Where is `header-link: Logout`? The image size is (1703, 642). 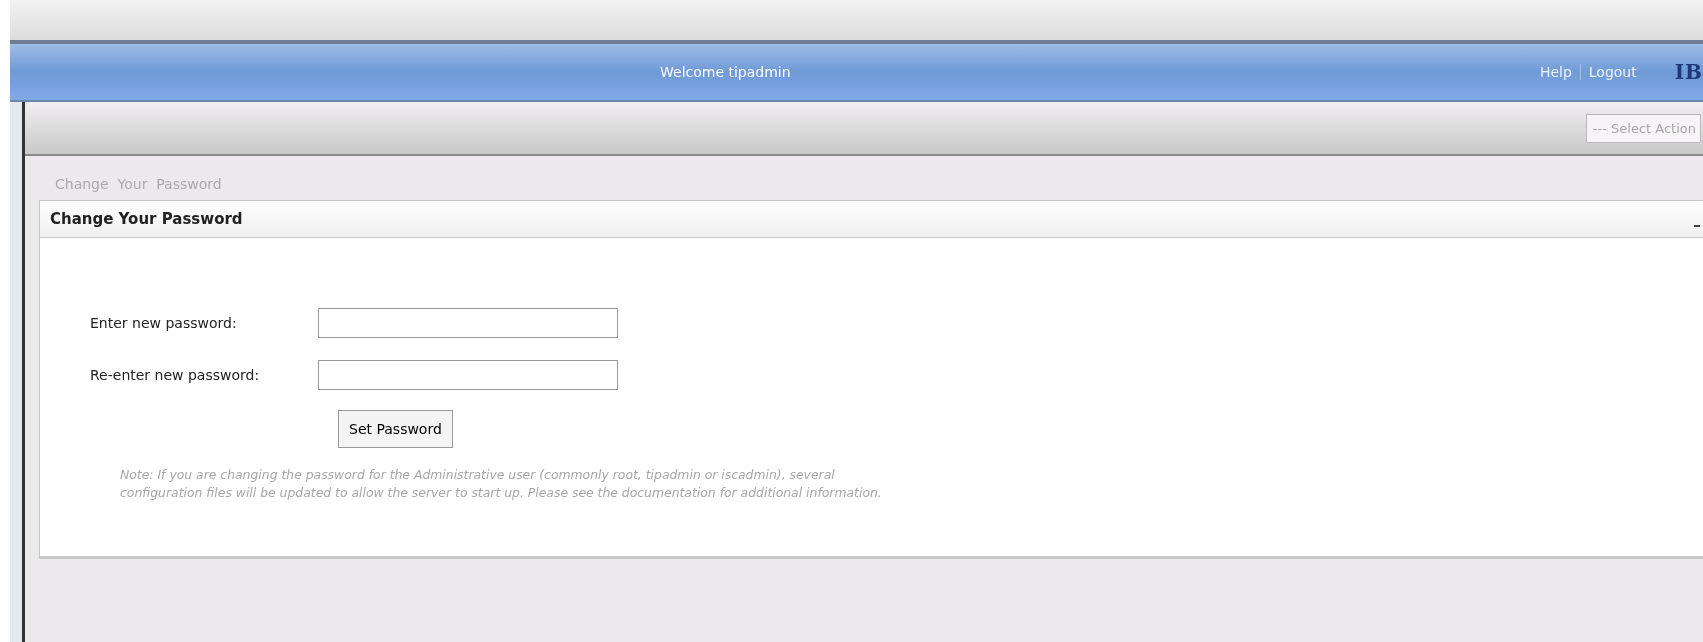
header-link: Logout is located at coordinates (1612, 72).